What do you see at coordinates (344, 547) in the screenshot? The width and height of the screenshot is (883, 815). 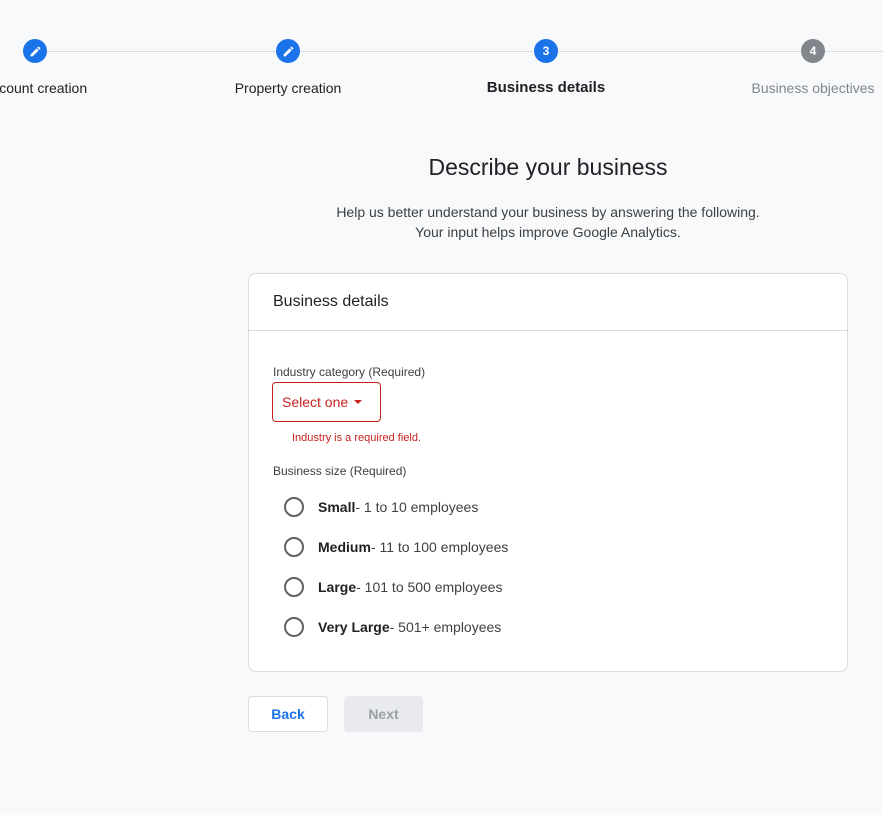 I see `option-name: Medium` at bounding box center [344, 547].